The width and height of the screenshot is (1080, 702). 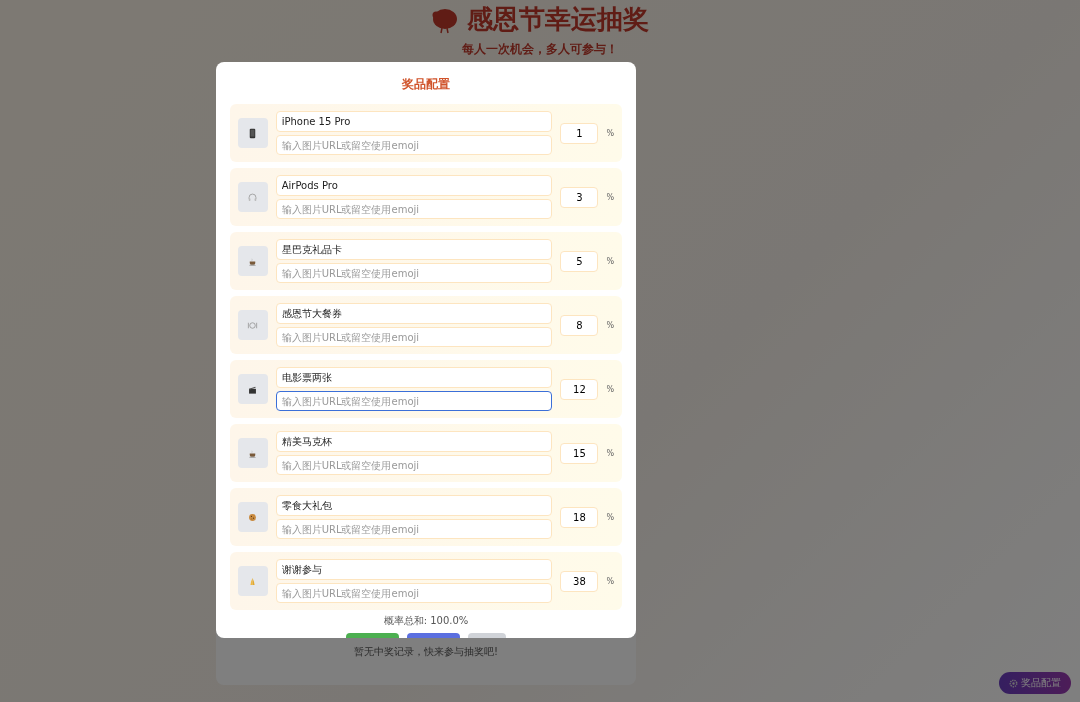 What do you see at coordinates (579, 325) in the screenshot?
I see `probability-field: 8` at bounding box center [579, 325].